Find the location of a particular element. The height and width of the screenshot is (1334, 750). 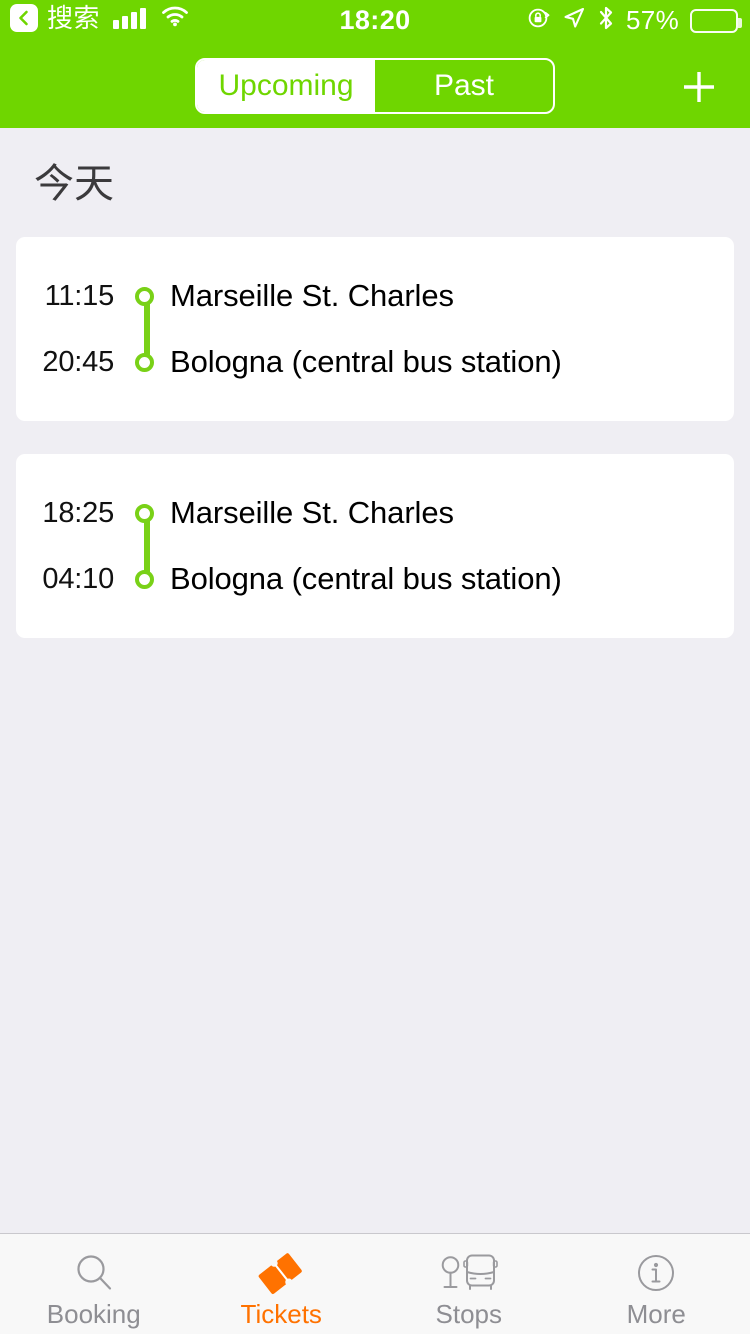

tab-stops: Stops is located at coordinates (469, 1284).